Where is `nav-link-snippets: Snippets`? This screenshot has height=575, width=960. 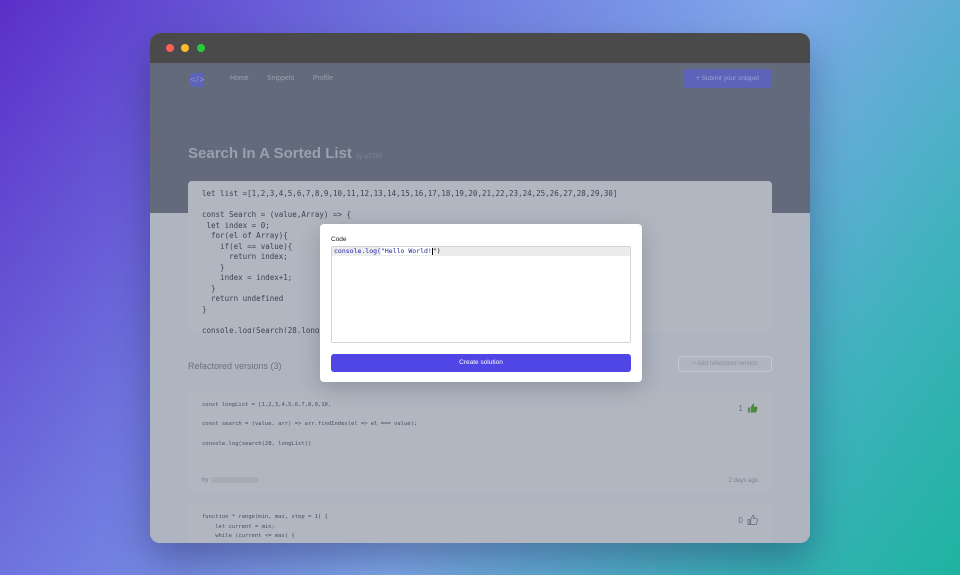 nav-link-snippets: Snippets is located at coordinates (280, 78).